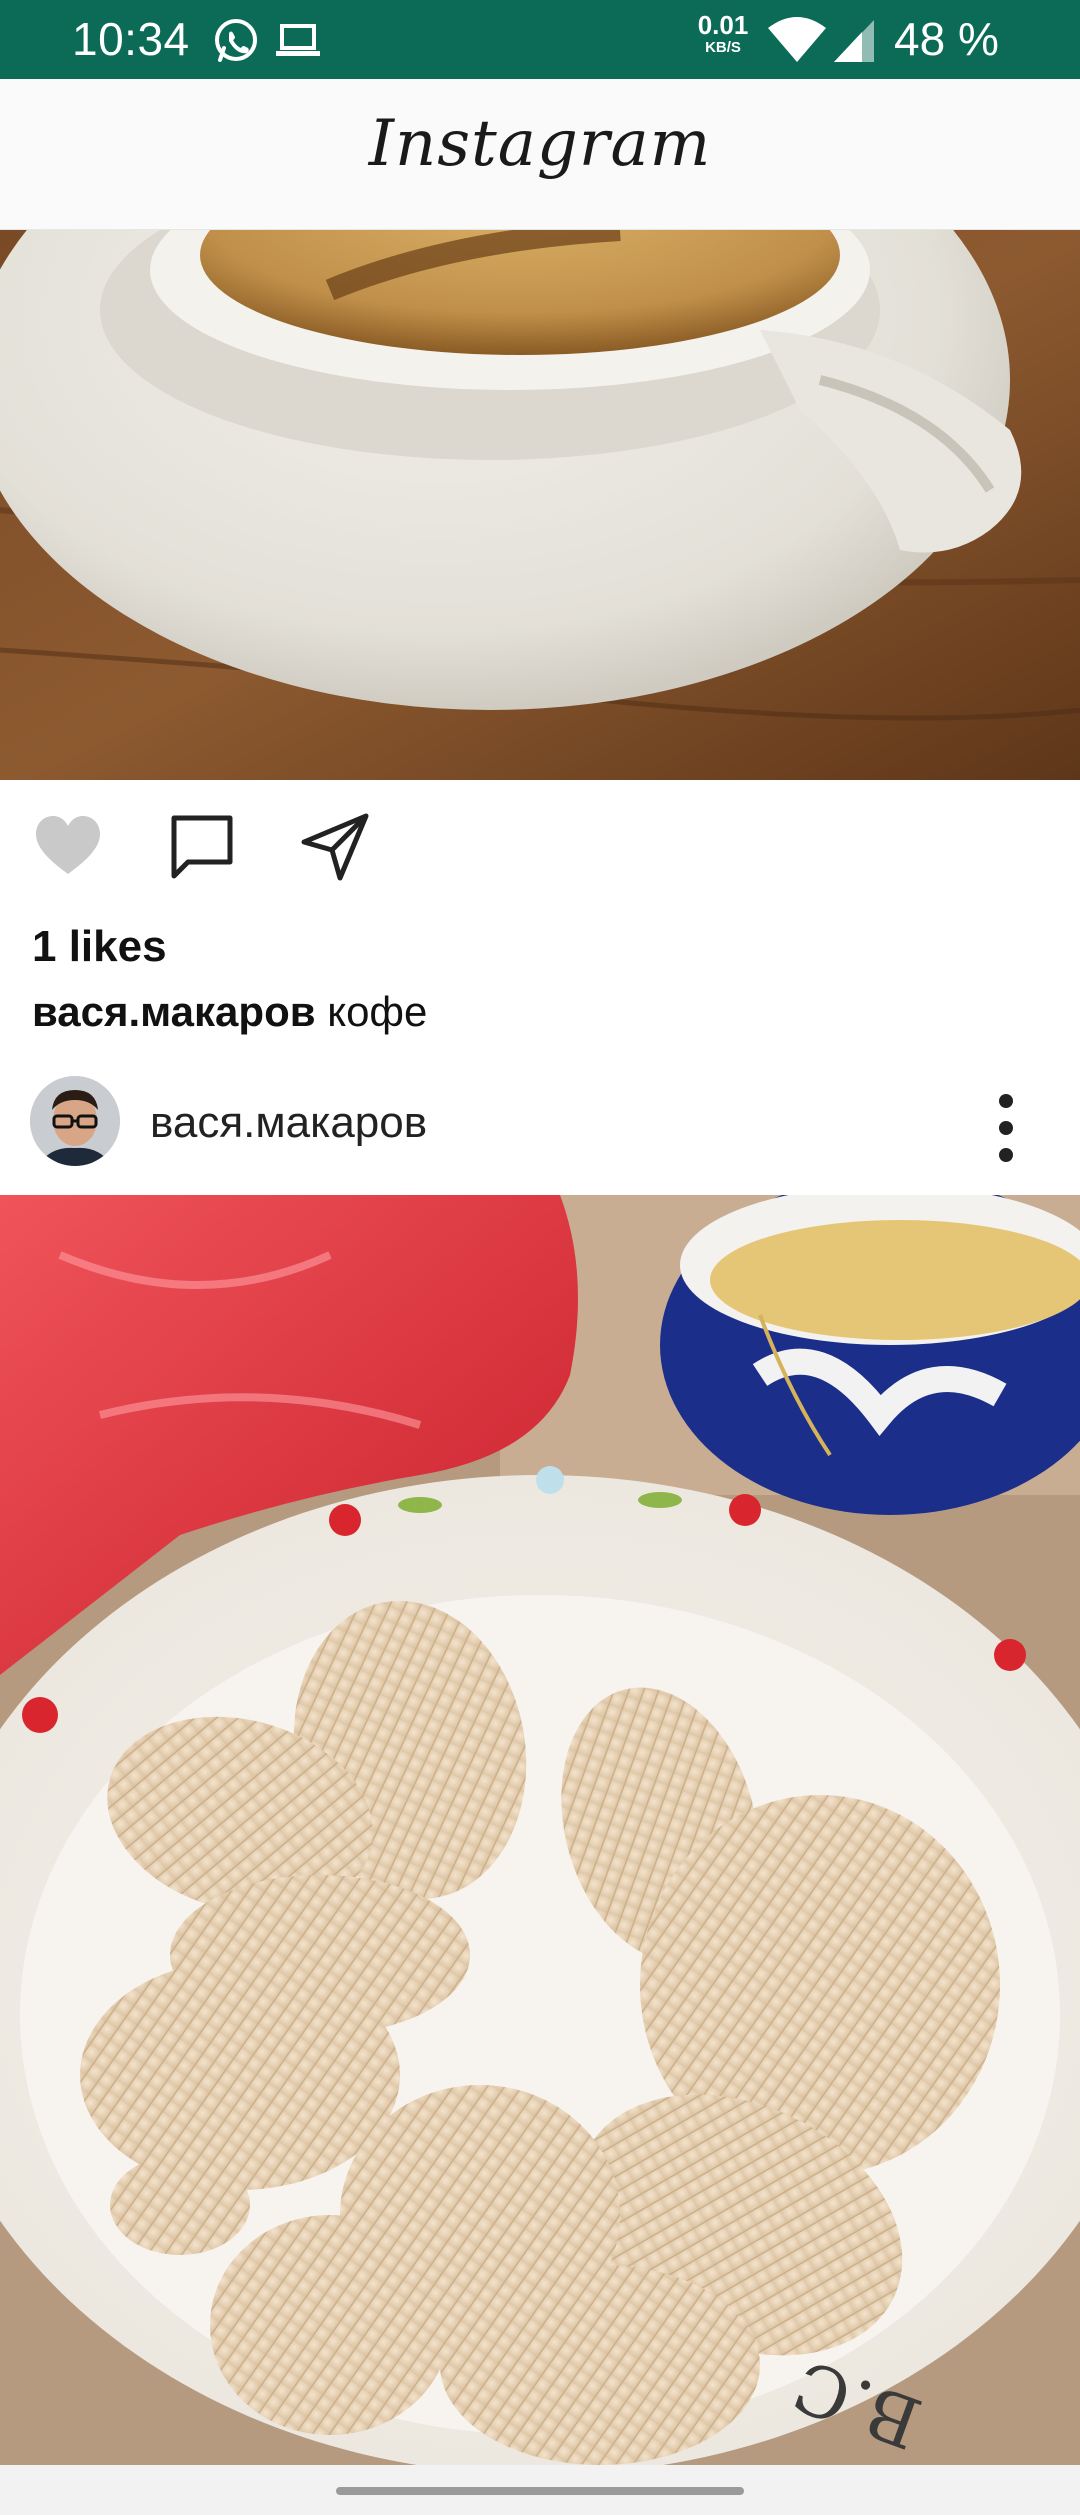 Image resolution: width=1080 pixels, height=2515 pixels. What do you see at coordinates (540, 144) in the screenshot?
I see `app-logo: Instagram` at bounding box center [540, 144].